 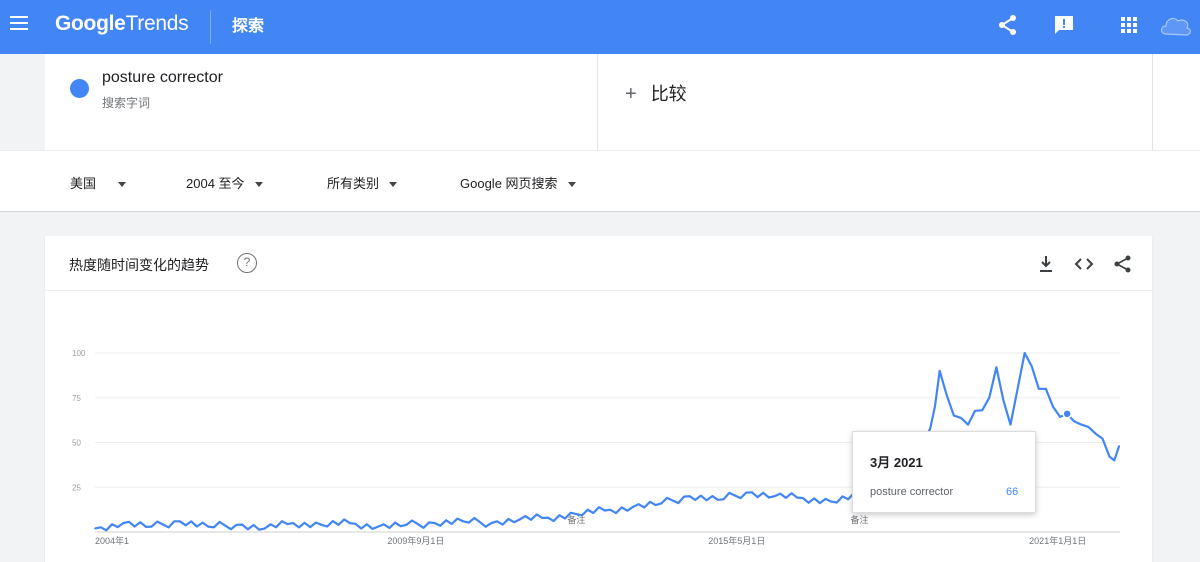 What do you see at coordinates (1176, 102) in the screenshot?
I see `search-row-edge` at bounding box center [1176, 102].